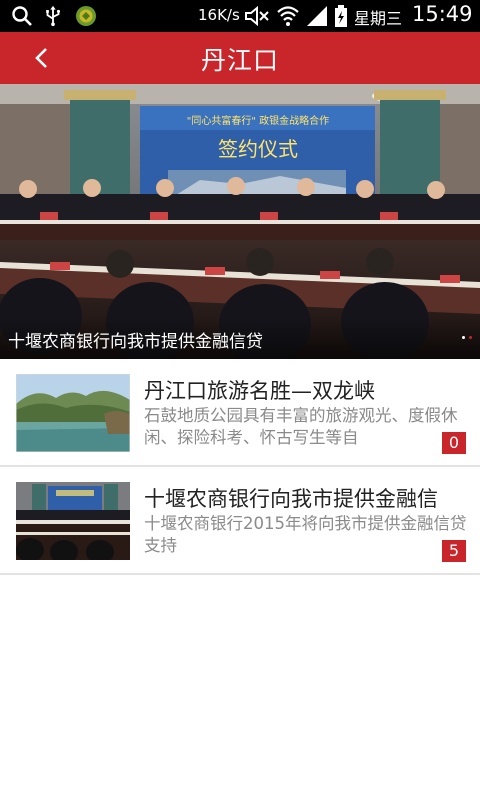 The height and width of the screenshot is (800, 480). What do you see at coordinates (301, 426) in the screenshot?
I see `news-summary: 石鼓地质公园具有丰富的旅游观光、度假休闲、探险科考、怀古写生等自` at bounding box center [301, 426].